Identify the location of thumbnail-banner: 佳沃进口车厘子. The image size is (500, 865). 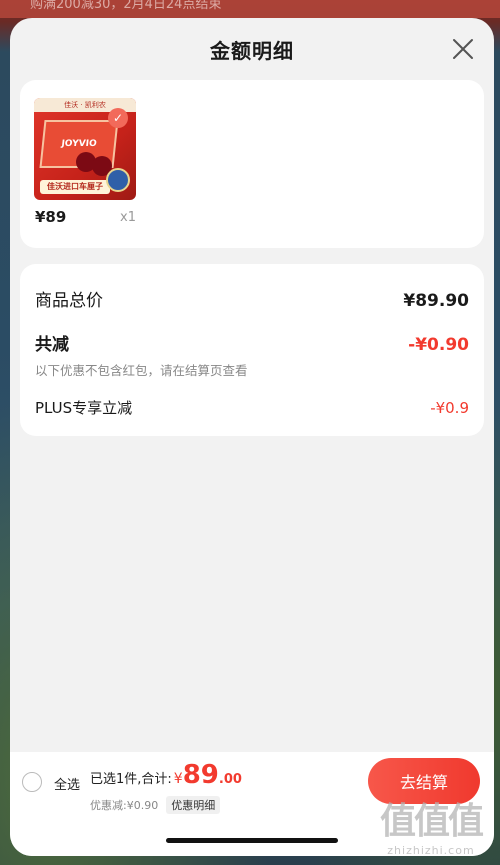
(75, 187).